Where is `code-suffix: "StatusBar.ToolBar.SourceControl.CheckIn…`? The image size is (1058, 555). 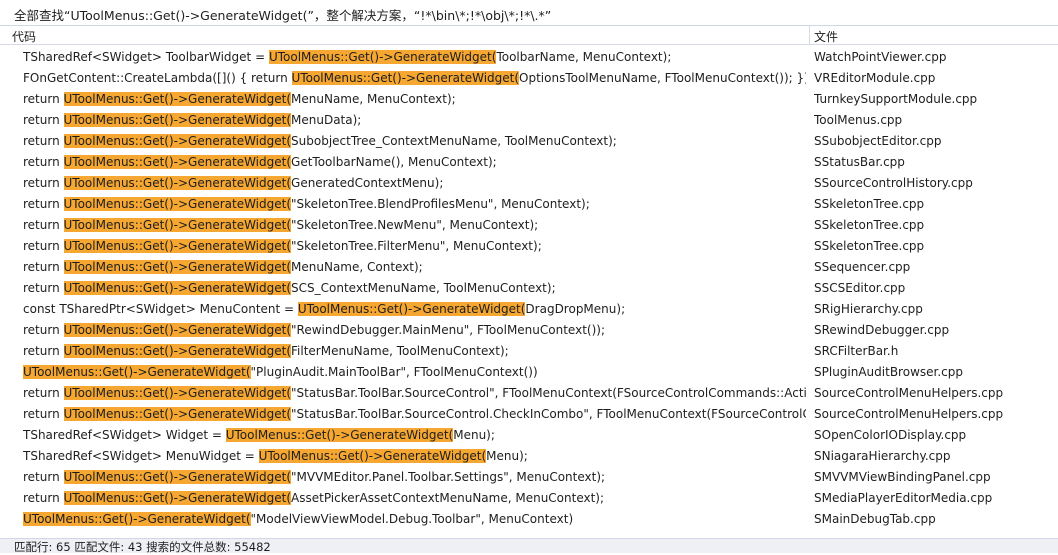 code-suffix: "StatusBar.ToolBar.SourceControl.CheckIn… is located at coordinates (548, 414).